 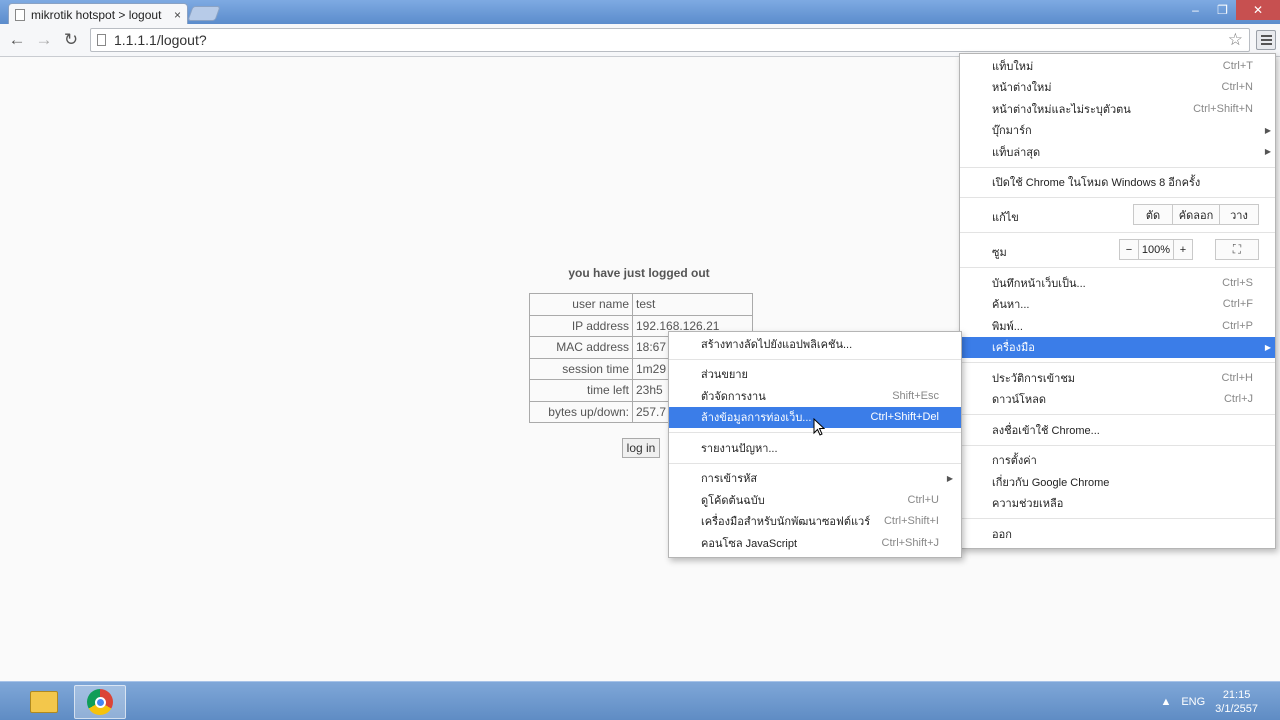 I want to click on menu-item-new-tab: แท็บใหม่ Ctrl+T, so click(x=1117, y=66).